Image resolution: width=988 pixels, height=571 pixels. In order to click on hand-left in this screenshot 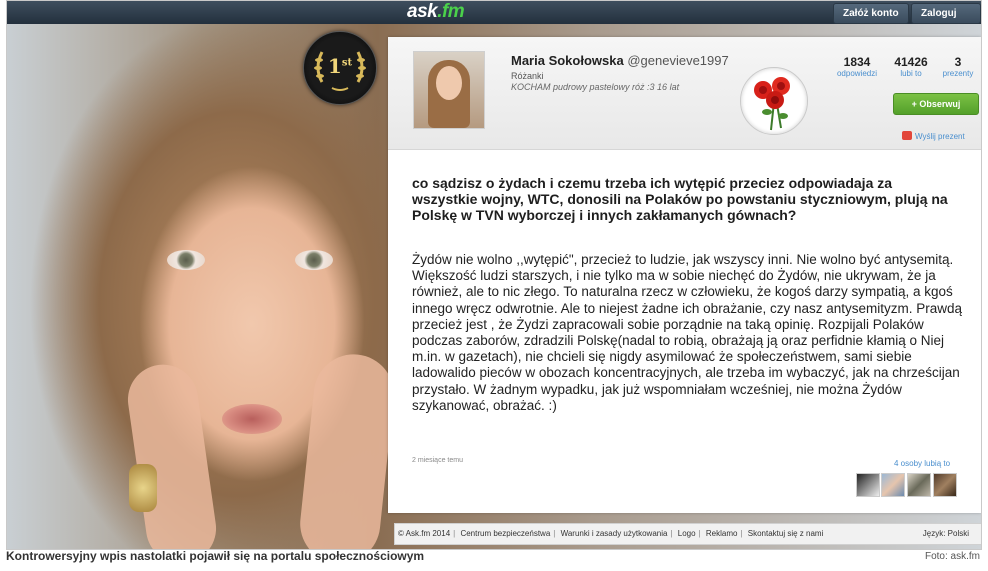, I will do `click(172, 454)`.